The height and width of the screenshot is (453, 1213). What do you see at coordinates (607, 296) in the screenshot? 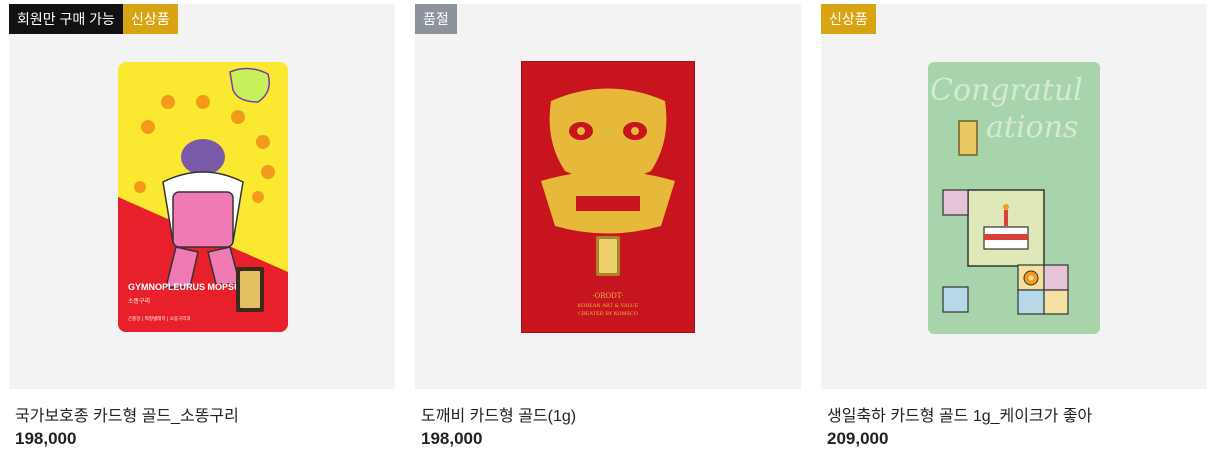
I see `svg-text: ·ORODT·` at bounding box center [607, 296].